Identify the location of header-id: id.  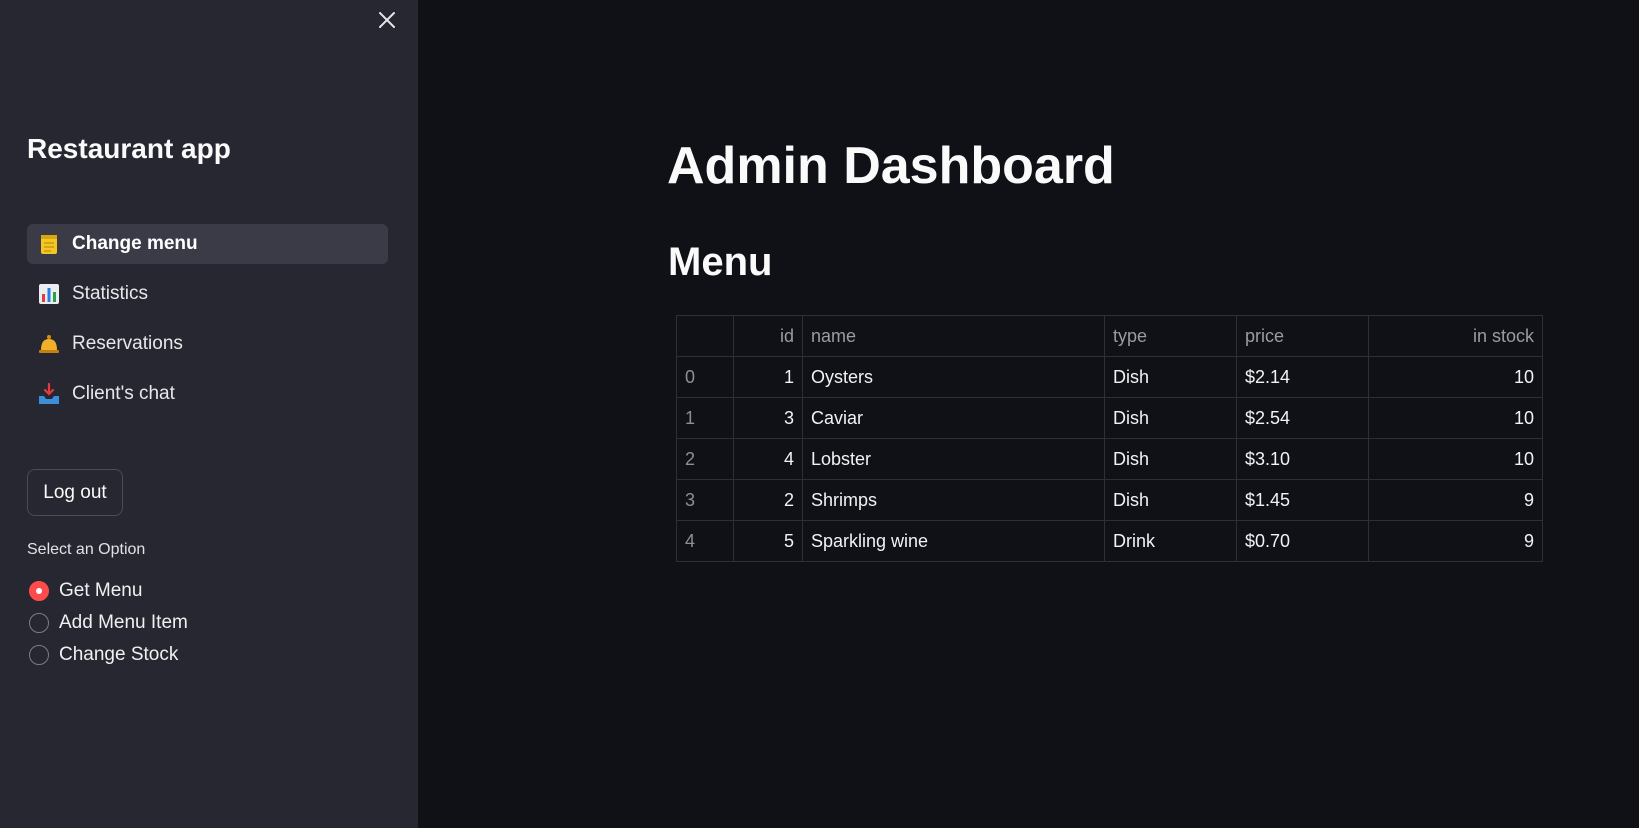
(768, 336).